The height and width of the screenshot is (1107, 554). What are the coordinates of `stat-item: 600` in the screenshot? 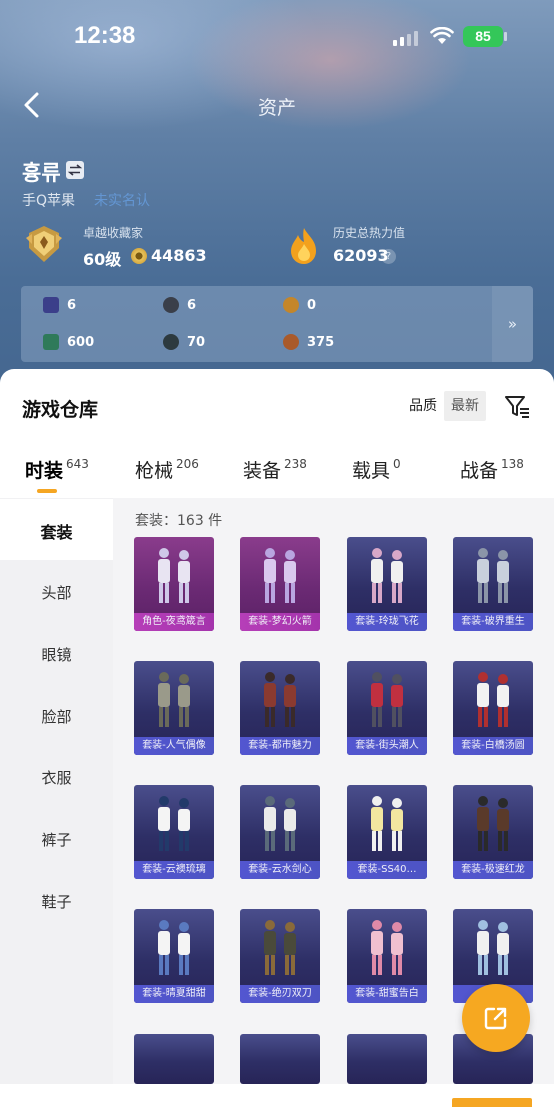 It's located at (68, 342).